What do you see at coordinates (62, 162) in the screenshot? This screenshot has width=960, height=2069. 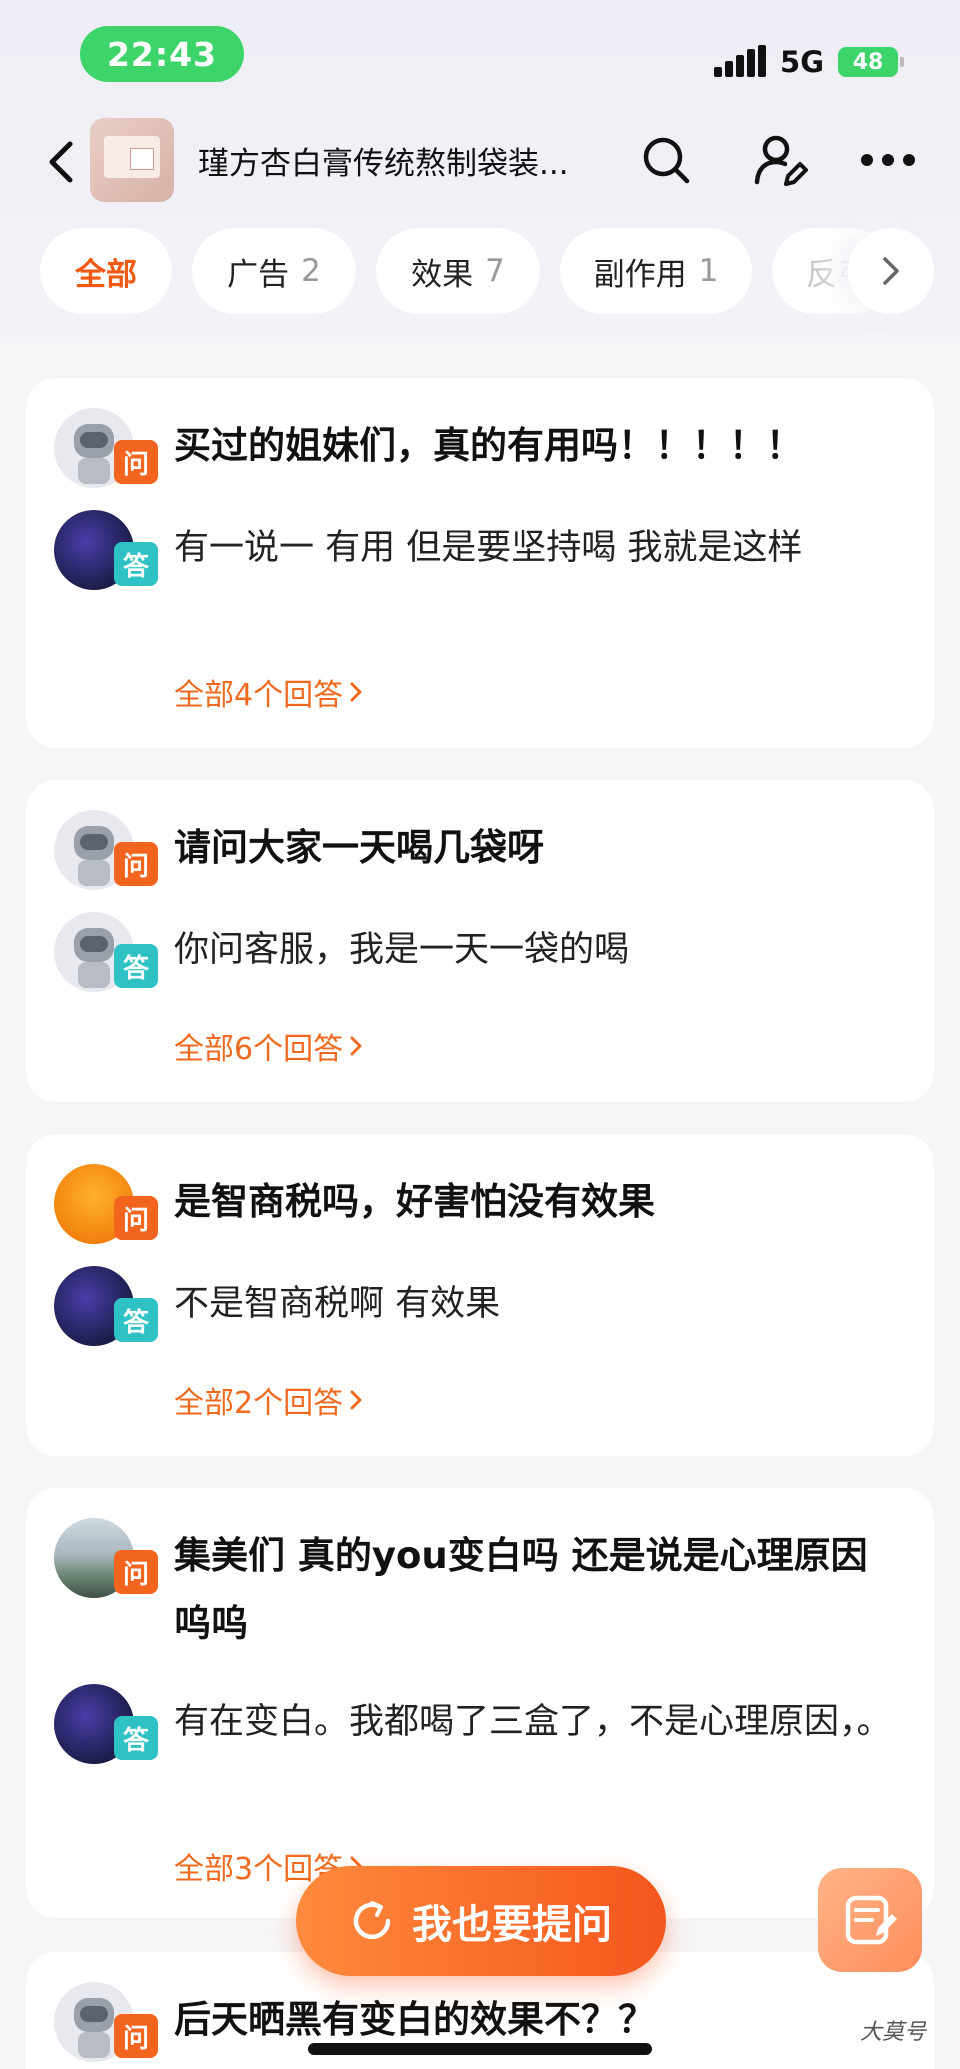 I see `back-icon` at bounding box center [62, 162].